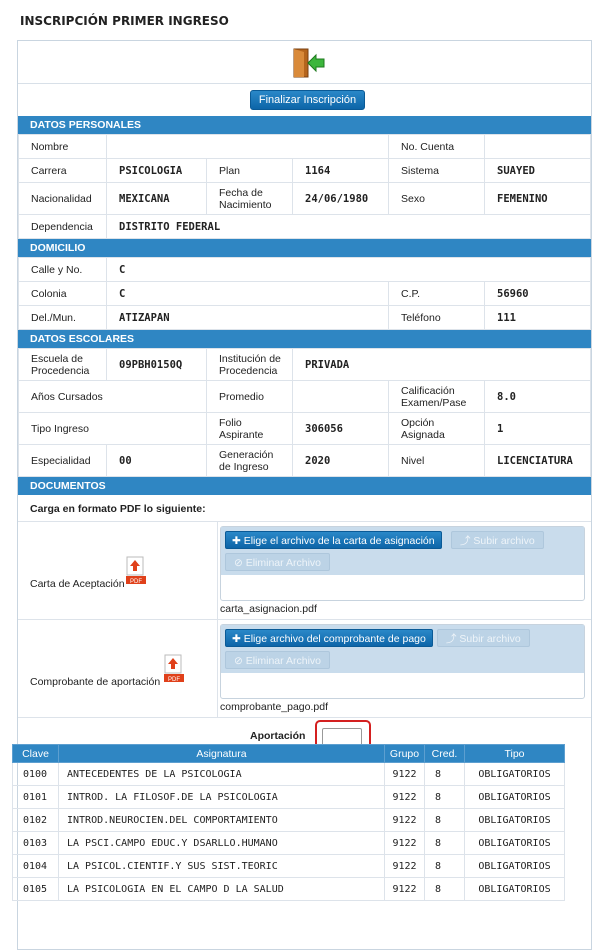 The image size is (592, 950). What do you see at coordinates (278, 736) in the screenshot?
I see `aportacion-label: Aportación` at bounding box center [278, 736].